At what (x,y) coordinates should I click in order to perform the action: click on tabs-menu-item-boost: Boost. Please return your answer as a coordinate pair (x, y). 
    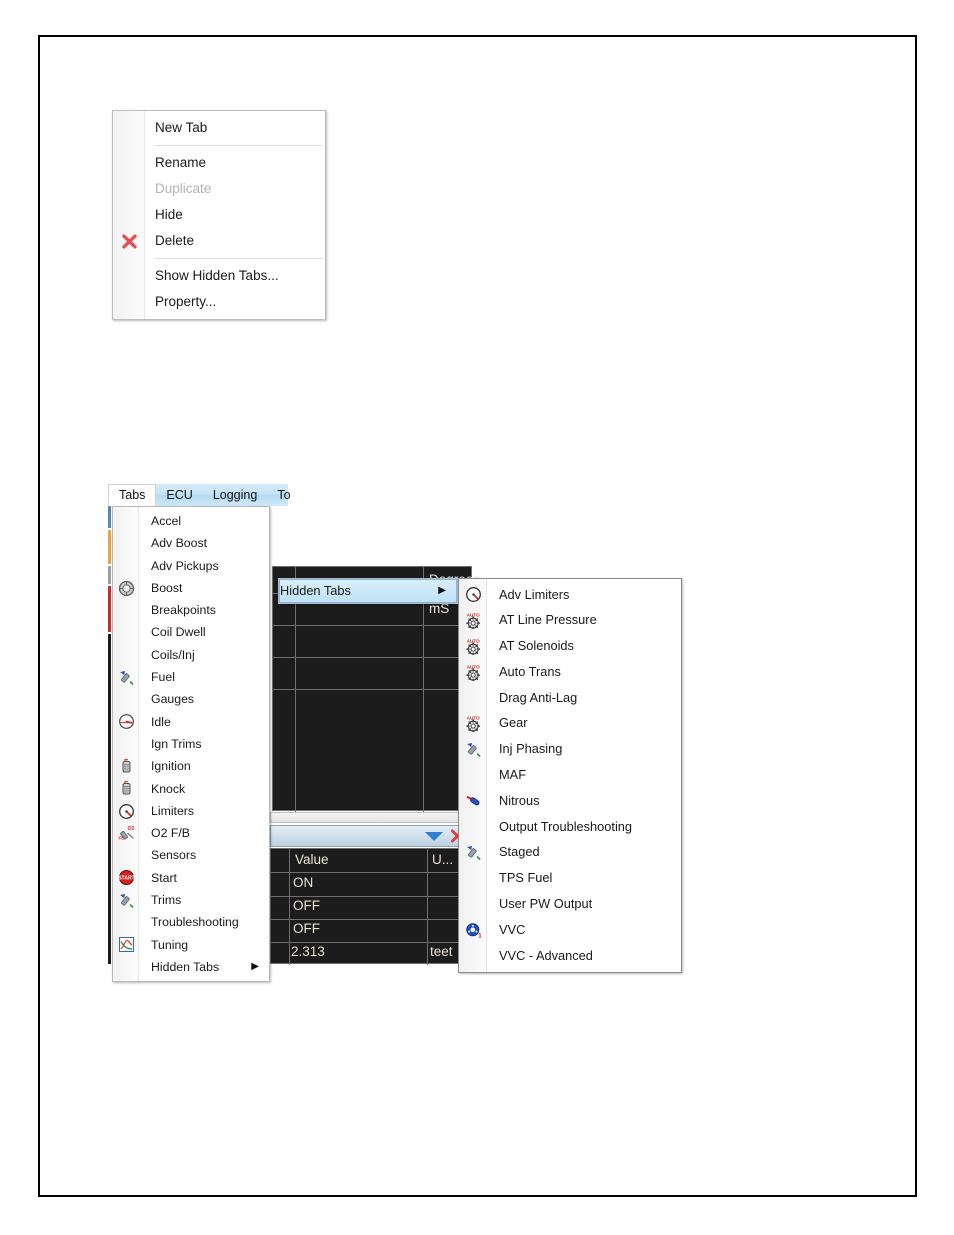
    Looking at the image, I should click on (191, 588).